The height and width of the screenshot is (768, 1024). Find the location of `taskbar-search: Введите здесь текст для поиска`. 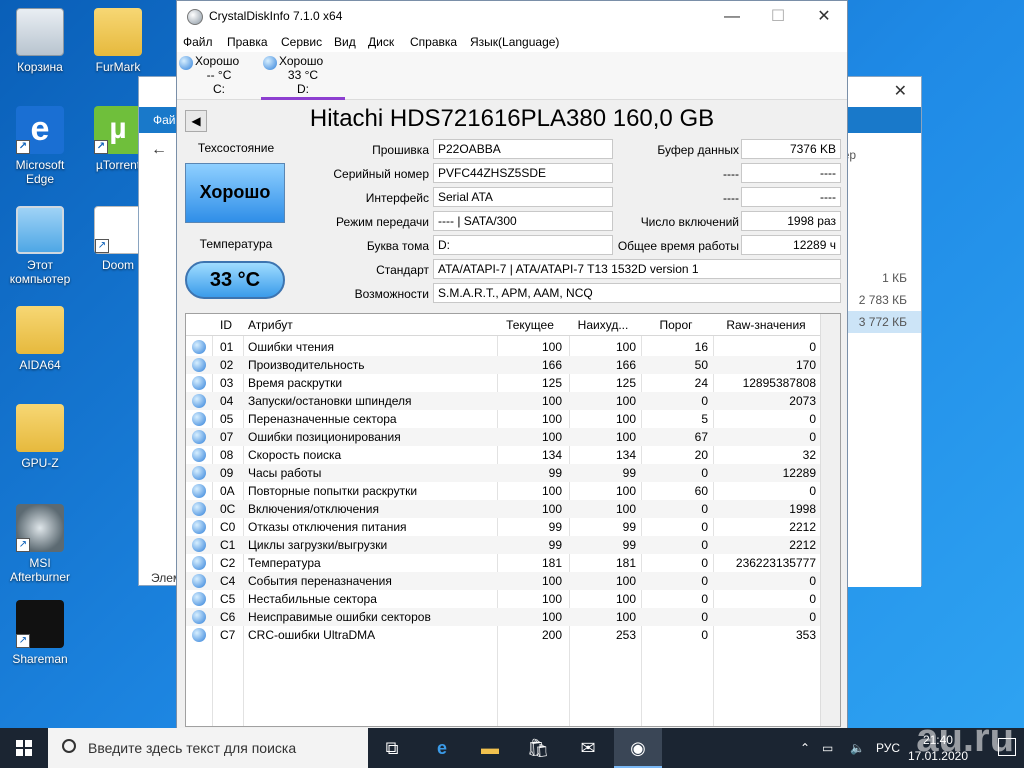

taskbar-search: Введите здесь текст для поиска is located at coordinates (208, 748).